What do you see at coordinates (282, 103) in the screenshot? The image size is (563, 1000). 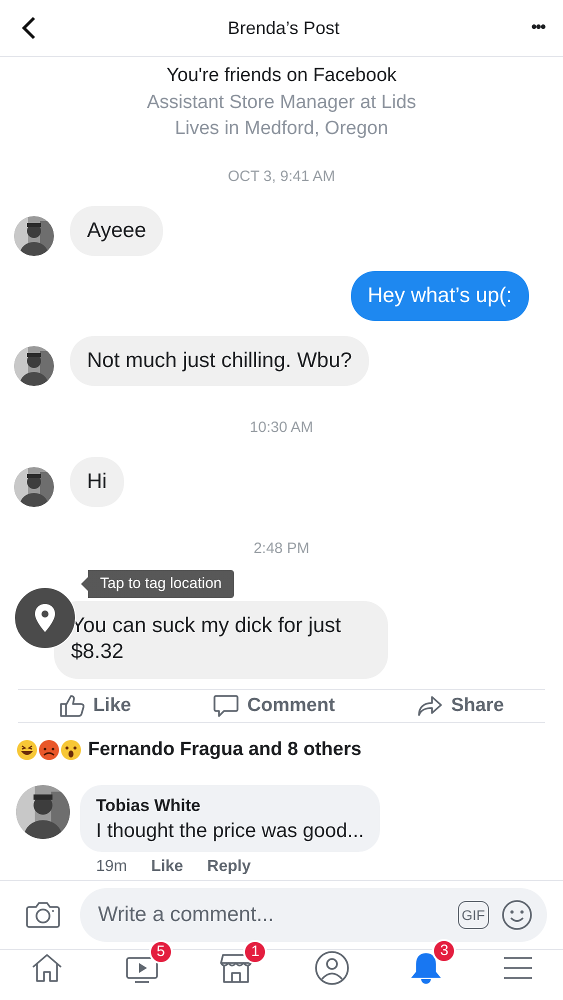 I see `job-text: Assistant Store Manager at Lids` at bounding box center [282, 103].